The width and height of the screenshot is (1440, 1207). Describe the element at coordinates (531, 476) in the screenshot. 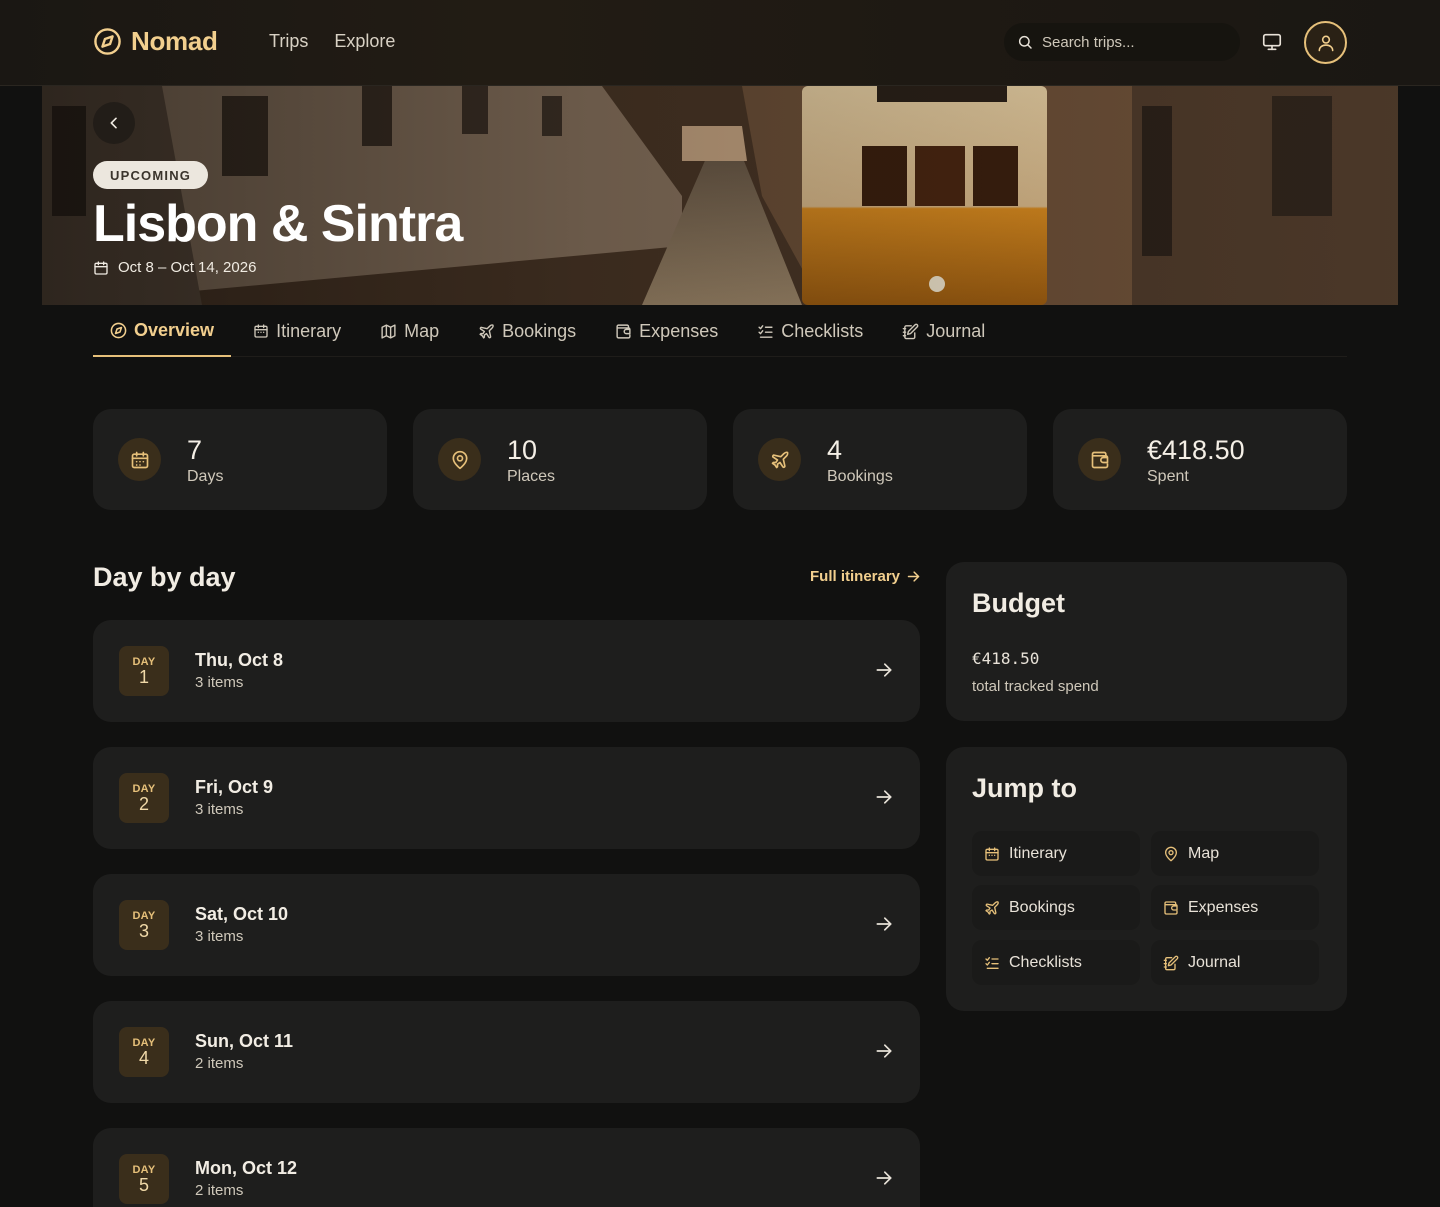

I see `stat-label: Places` at that location.